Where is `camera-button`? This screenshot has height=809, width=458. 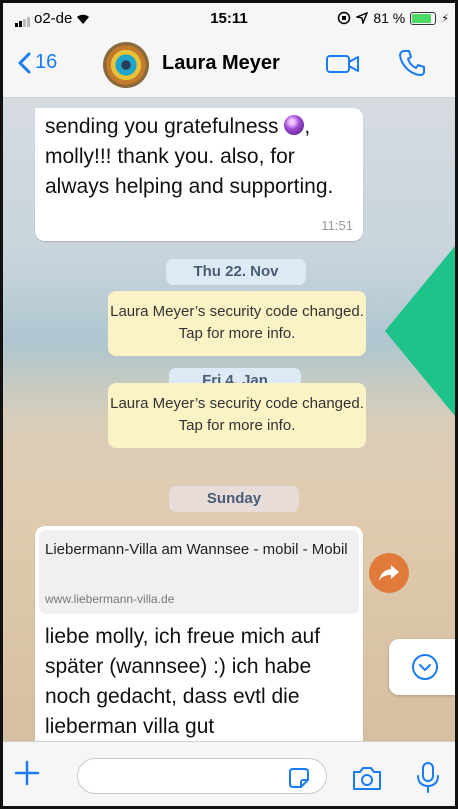
camera-button is located at coordinates (367, 780).